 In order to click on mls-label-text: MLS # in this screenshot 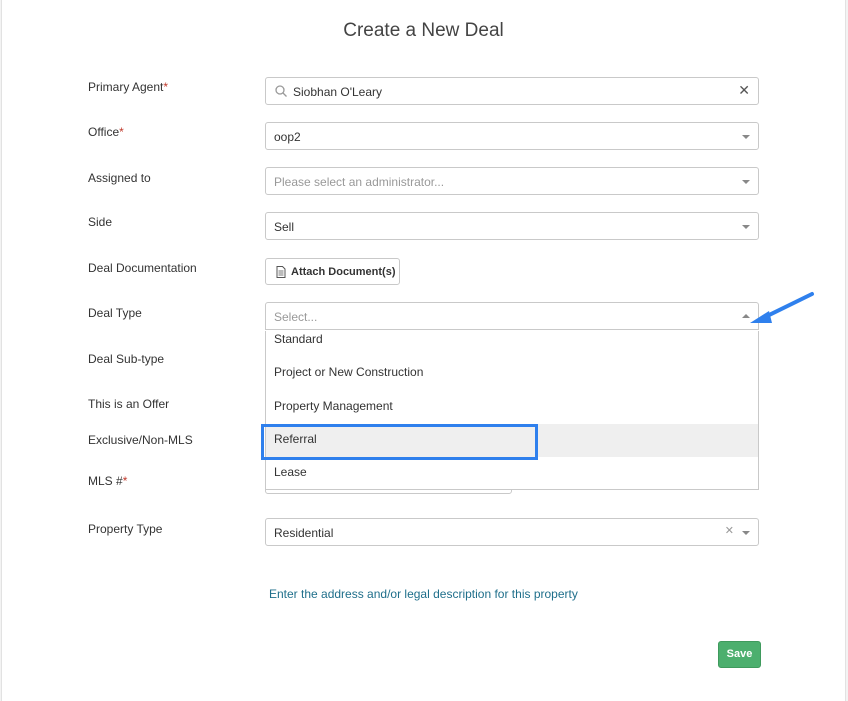, I will do `click(105, 481)`.